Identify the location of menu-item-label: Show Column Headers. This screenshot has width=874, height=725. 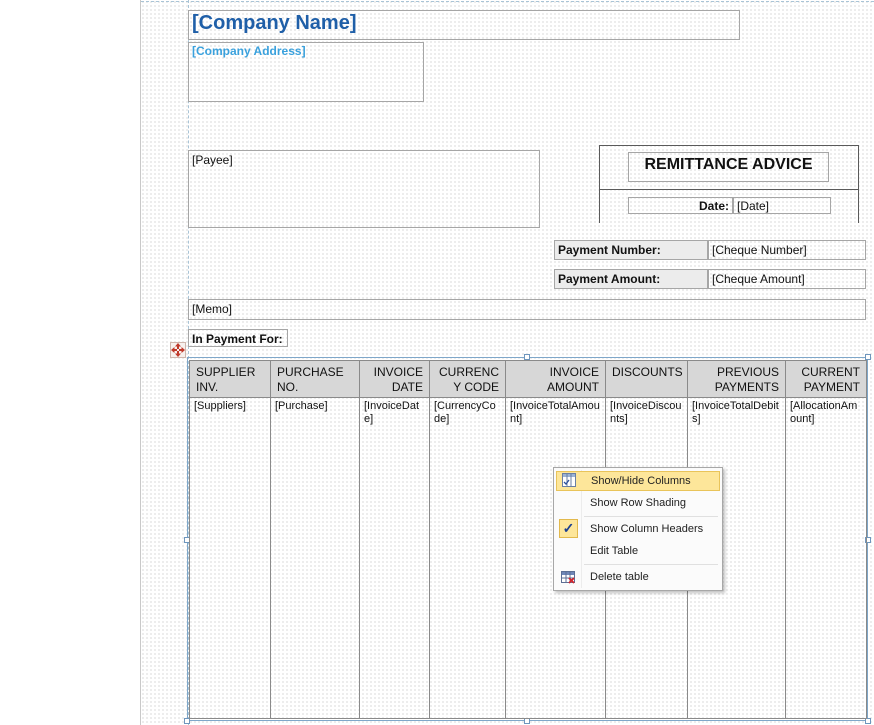
(647, 529).